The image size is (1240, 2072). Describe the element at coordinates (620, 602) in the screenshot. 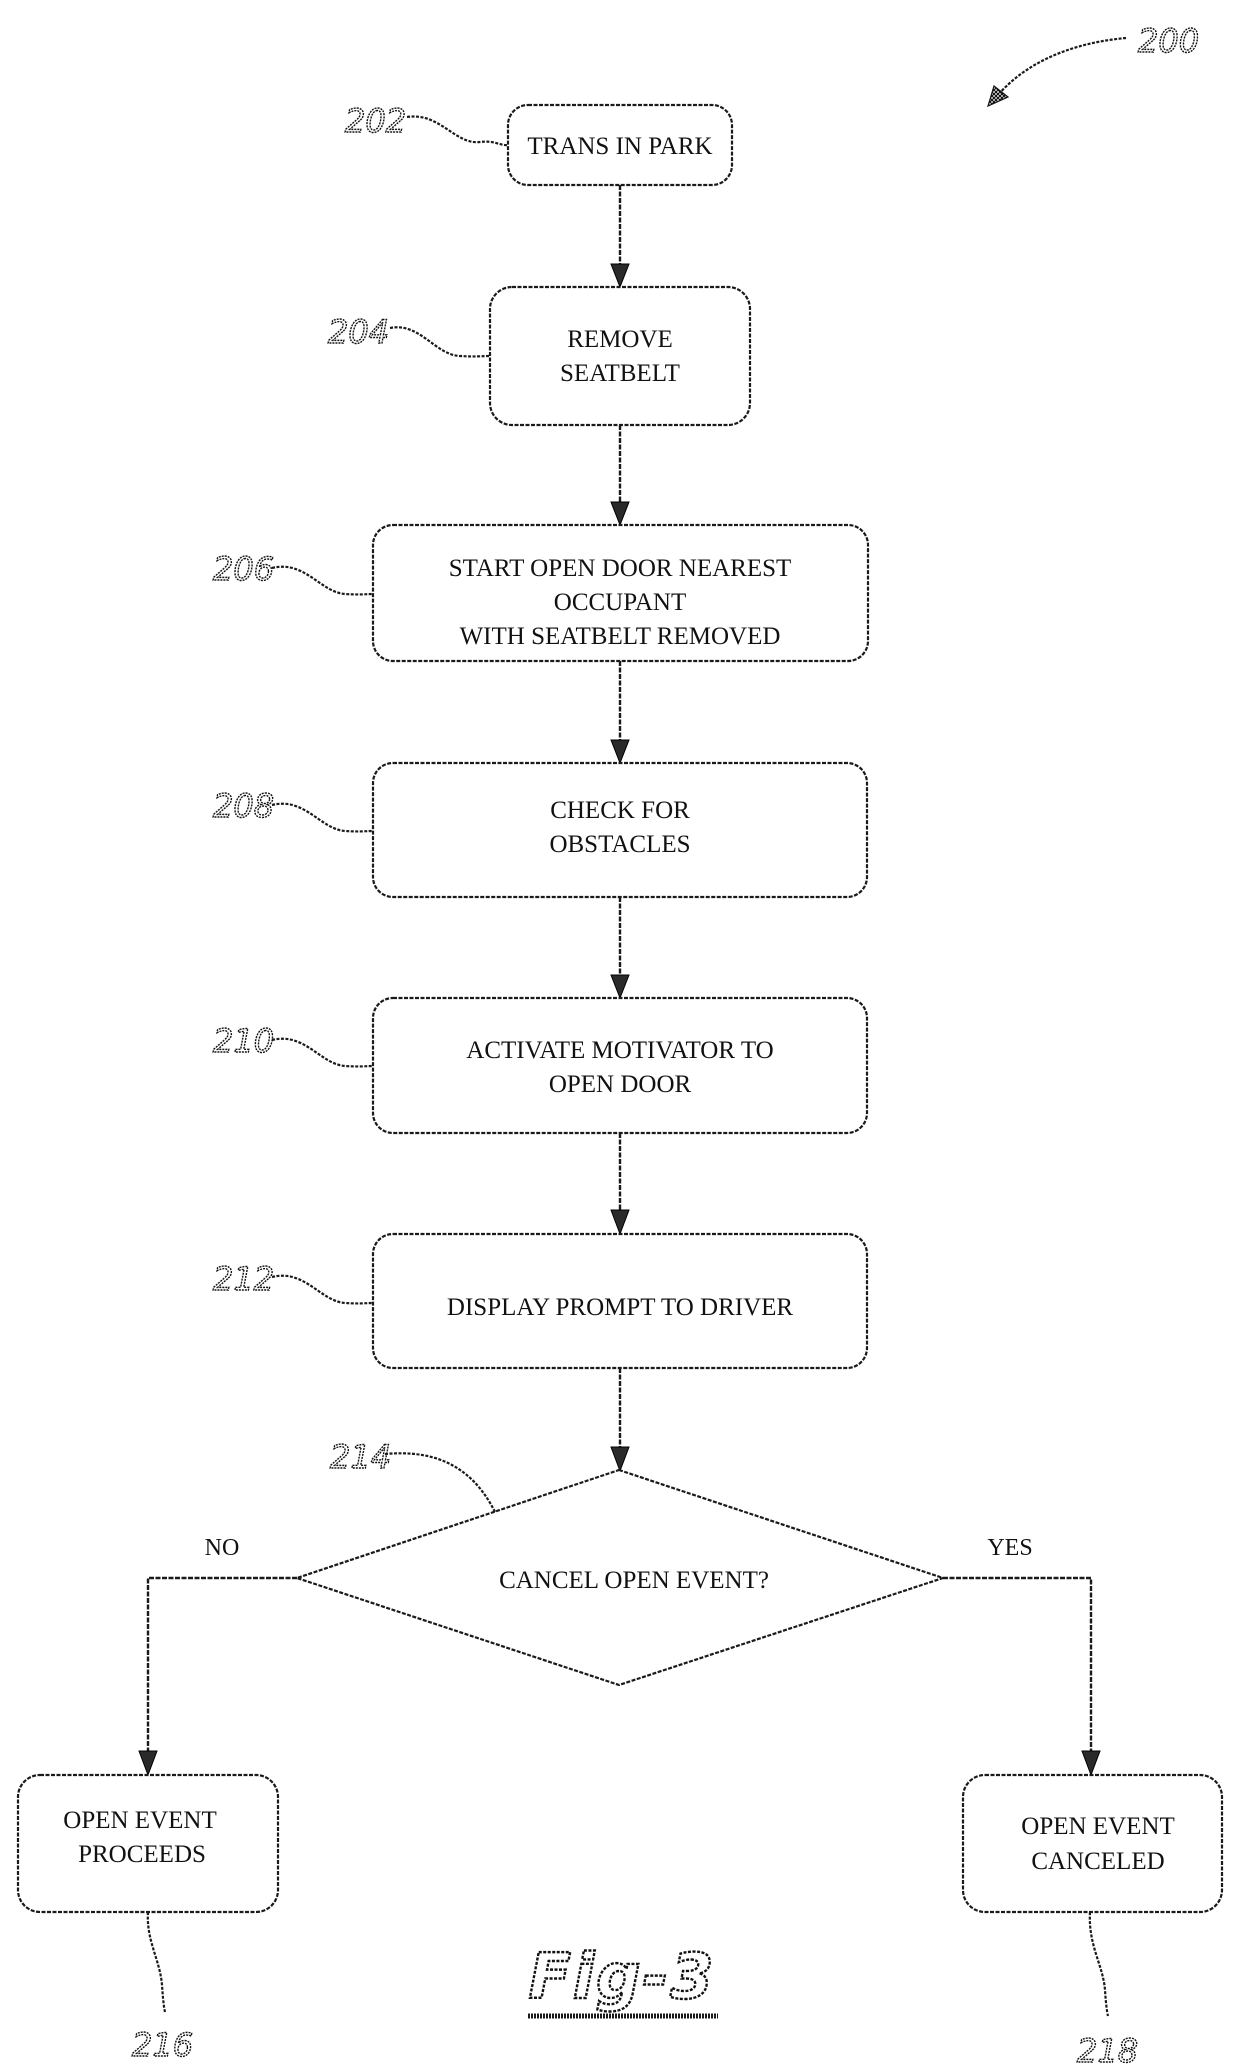

I see `step-text-line: OCCUPANT` at that location.